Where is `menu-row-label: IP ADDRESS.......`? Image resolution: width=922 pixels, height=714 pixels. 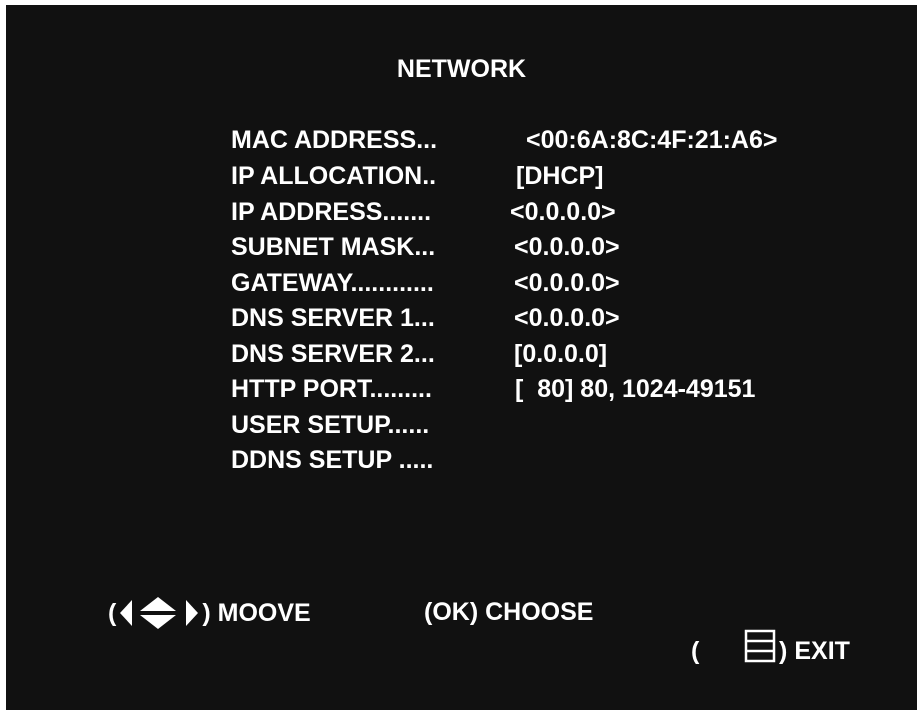 menu-row-label: IP ADDRESS....... is located at coordinates (331, 212).